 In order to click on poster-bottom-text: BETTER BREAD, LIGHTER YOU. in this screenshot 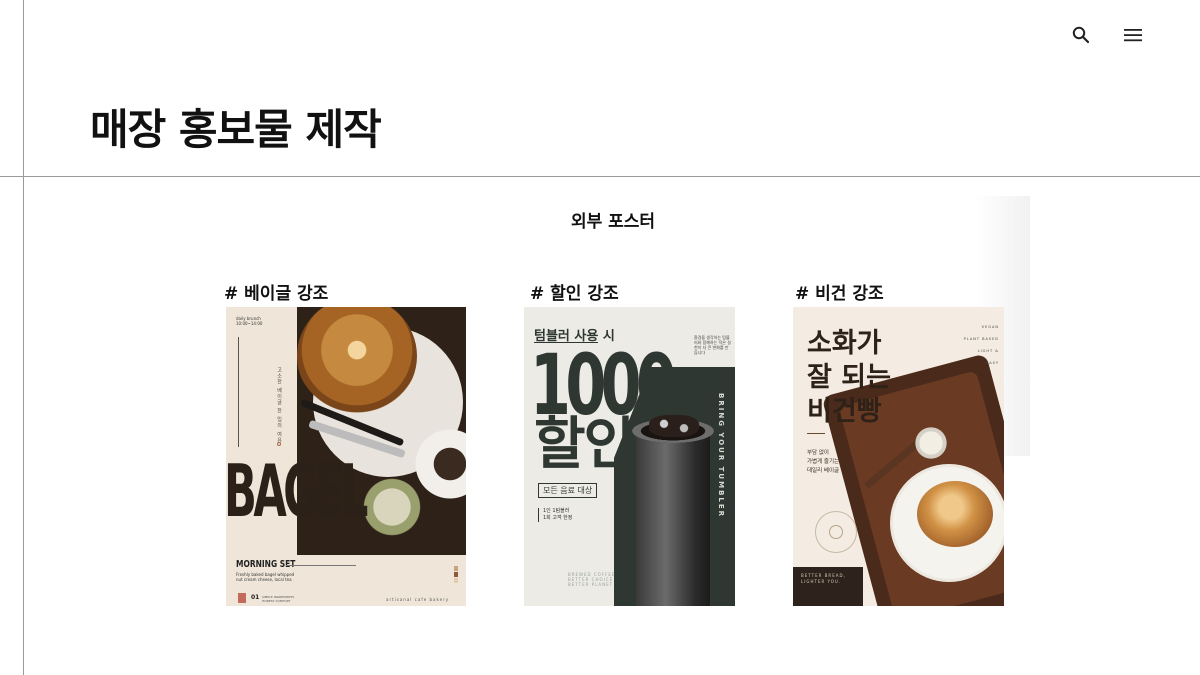, I will do `click(823, 578)`.